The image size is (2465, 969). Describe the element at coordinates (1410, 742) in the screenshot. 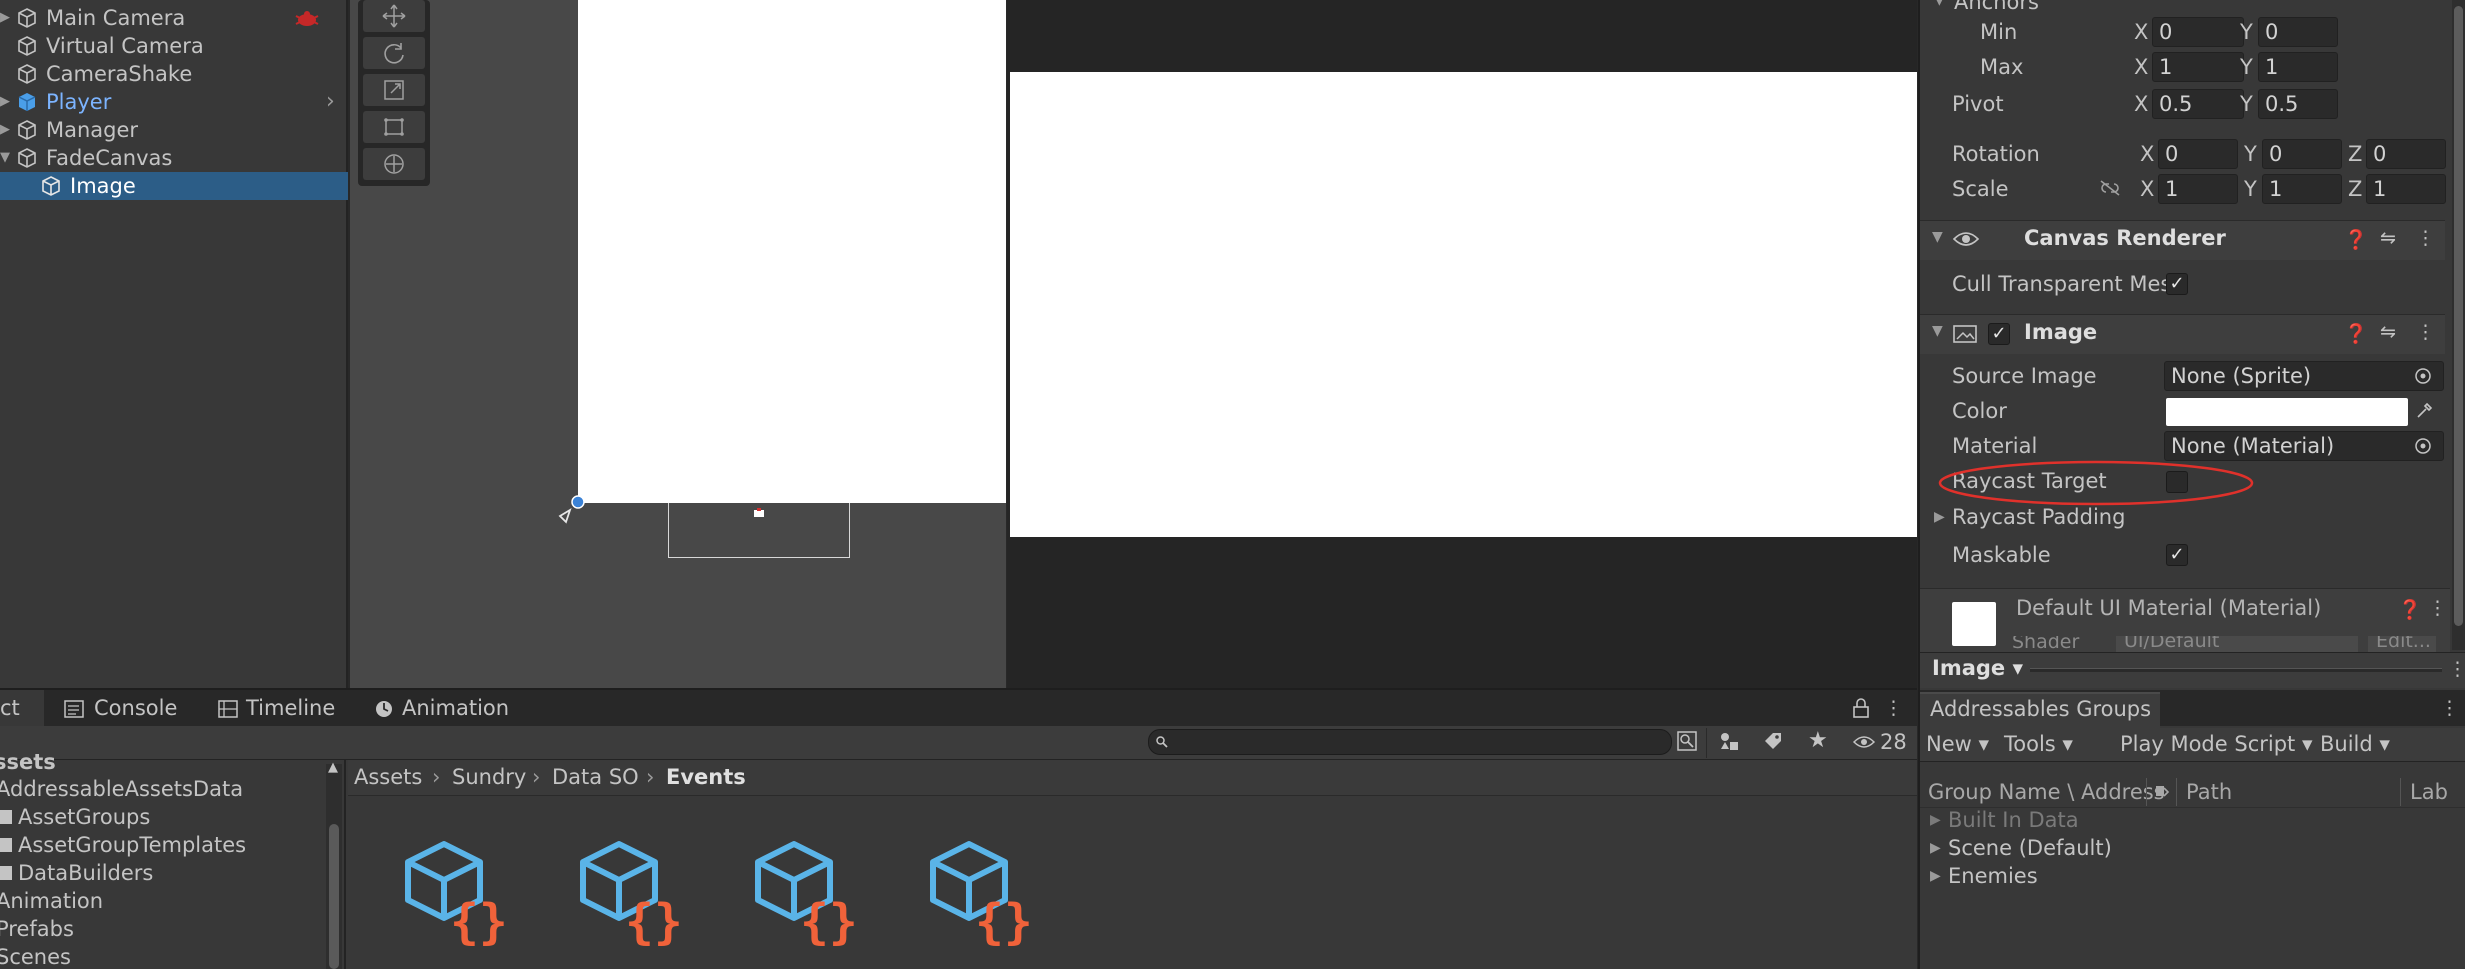

I see `project-search-input` at that location.